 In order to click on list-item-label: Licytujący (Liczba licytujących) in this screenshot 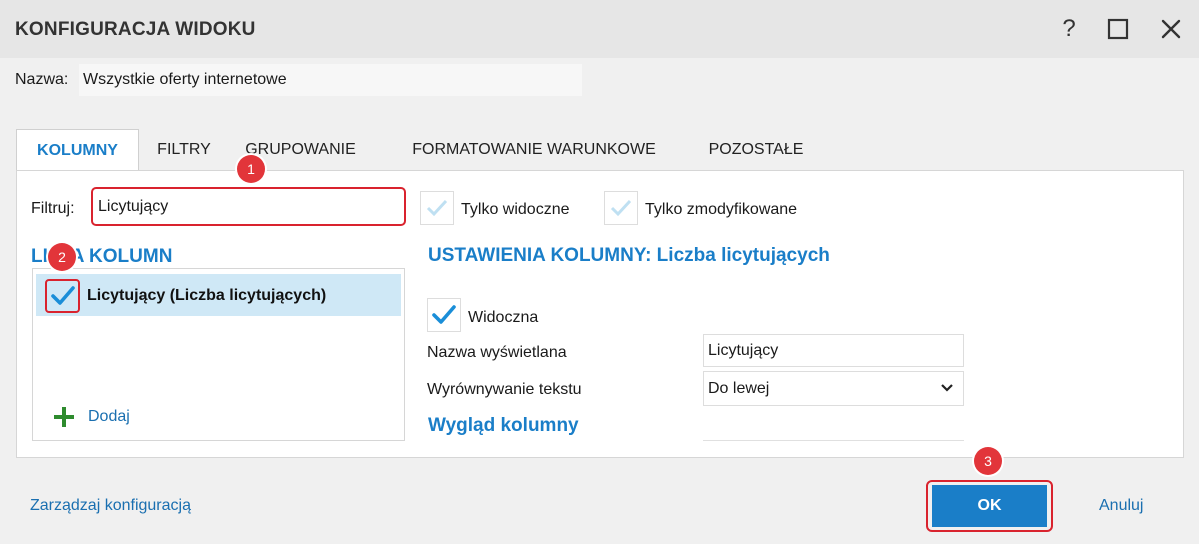, I will do `click(207, 295)`.